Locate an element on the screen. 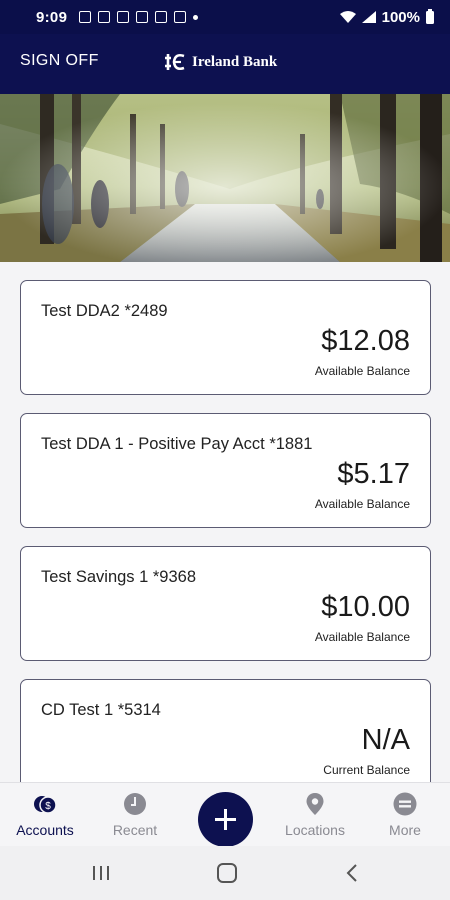 The image size is (450, 900). status-bar: 9:09 100% is located at coordinates (225, 17).